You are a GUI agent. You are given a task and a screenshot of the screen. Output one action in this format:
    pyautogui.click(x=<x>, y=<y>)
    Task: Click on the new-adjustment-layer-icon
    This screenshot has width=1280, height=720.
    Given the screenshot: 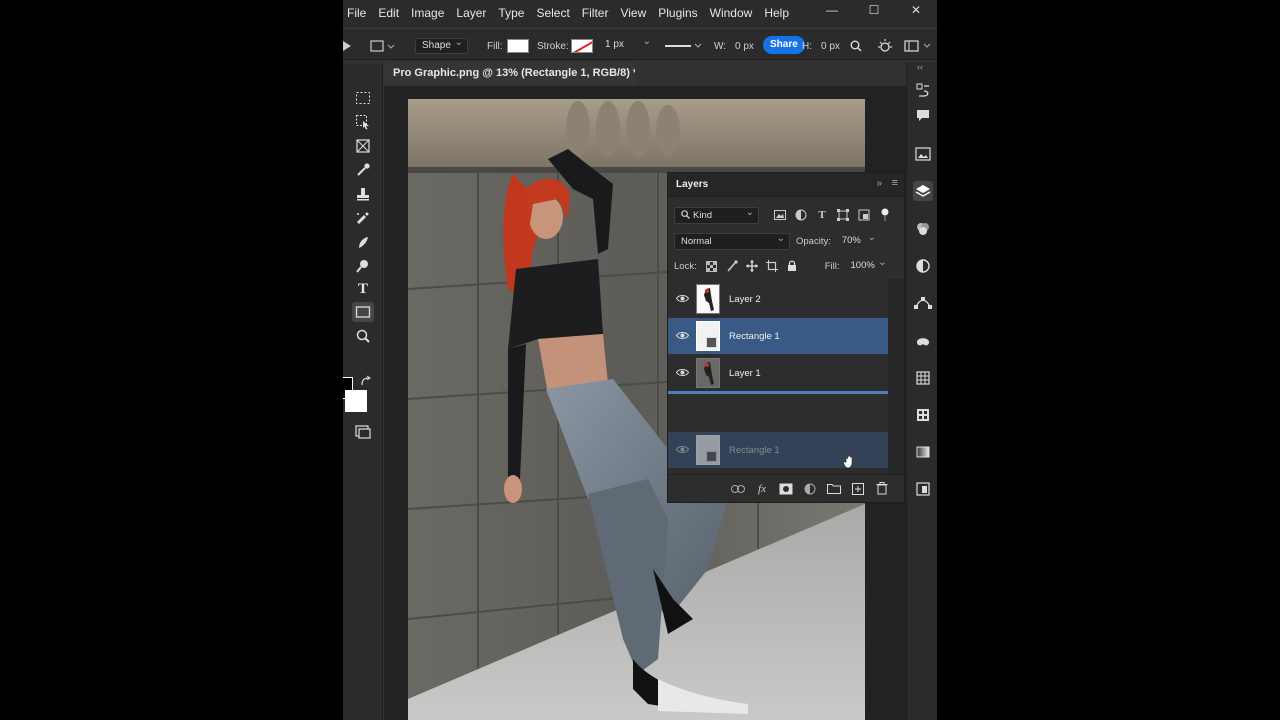 What is the action you would take?
    pyautogui.click(x=810, y=489)
    